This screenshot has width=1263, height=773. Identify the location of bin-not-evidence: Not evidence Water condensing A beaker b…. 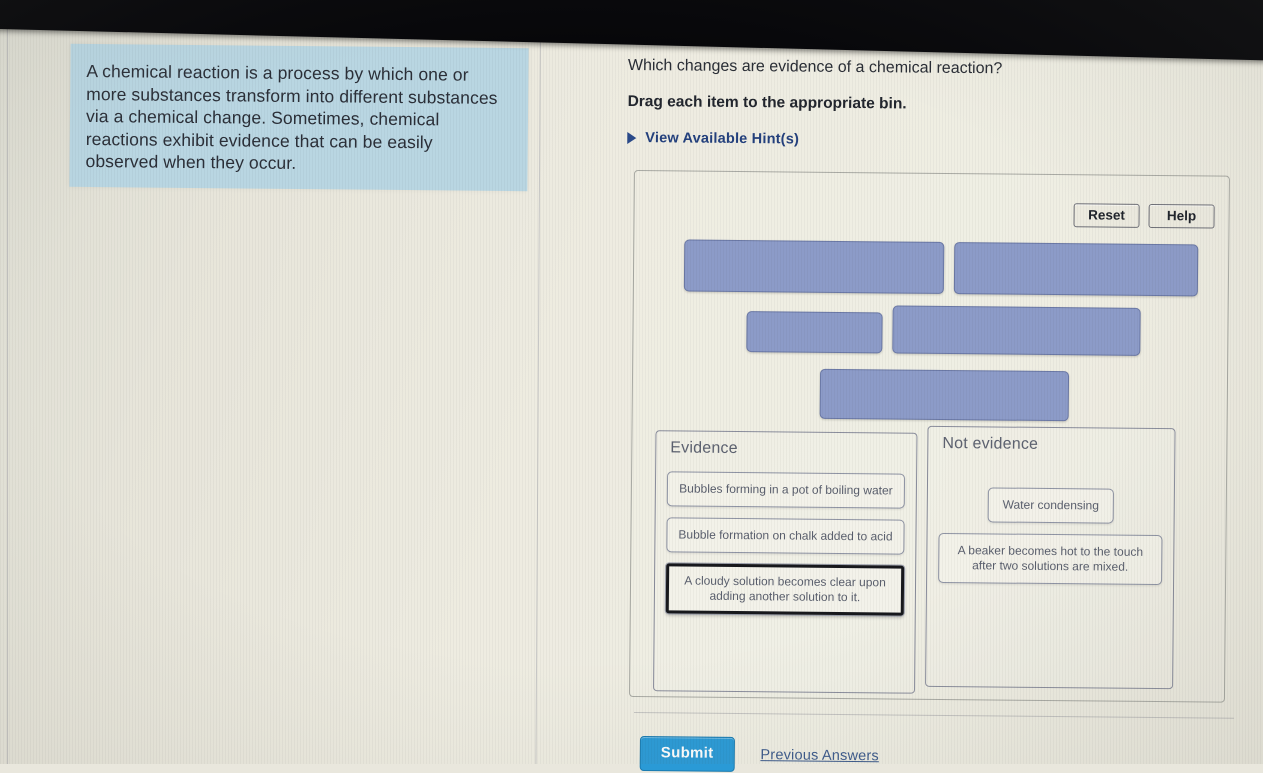
(1050, 557).